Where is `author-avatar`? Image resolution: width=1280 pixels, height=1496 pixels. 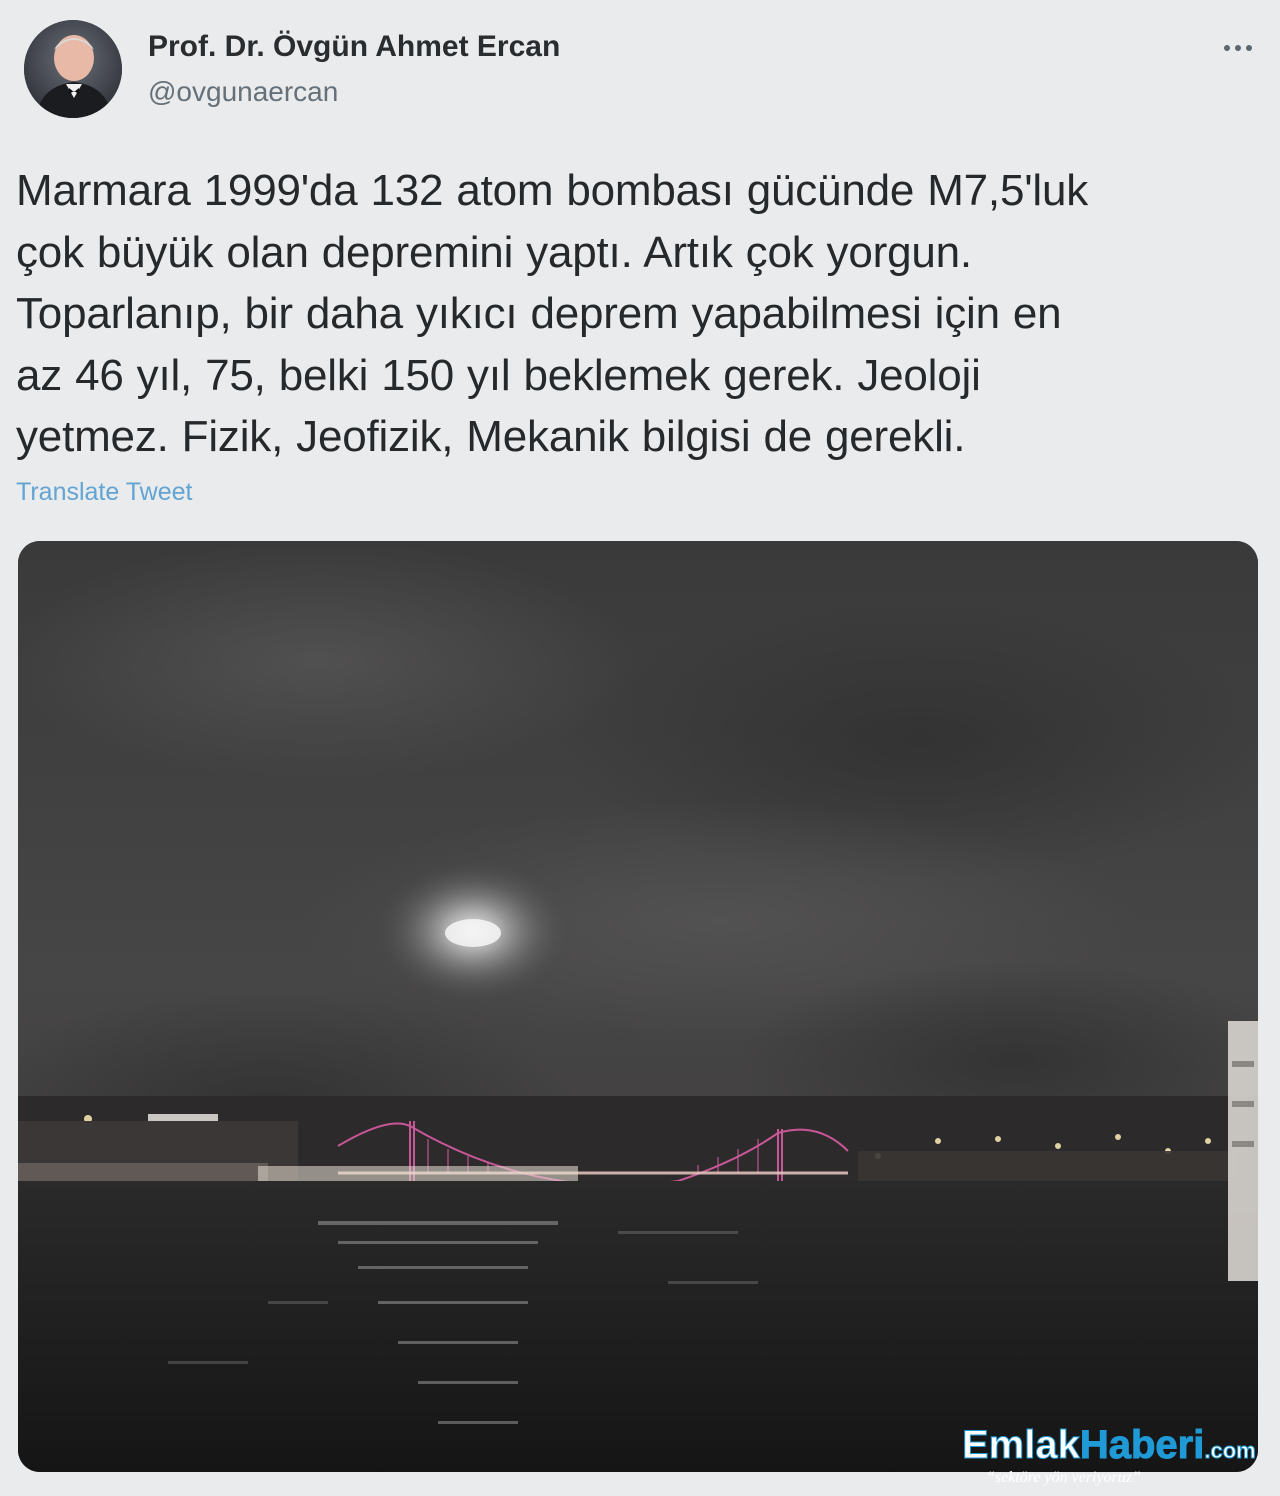 author-avatar is located at coordinates (73, 69).